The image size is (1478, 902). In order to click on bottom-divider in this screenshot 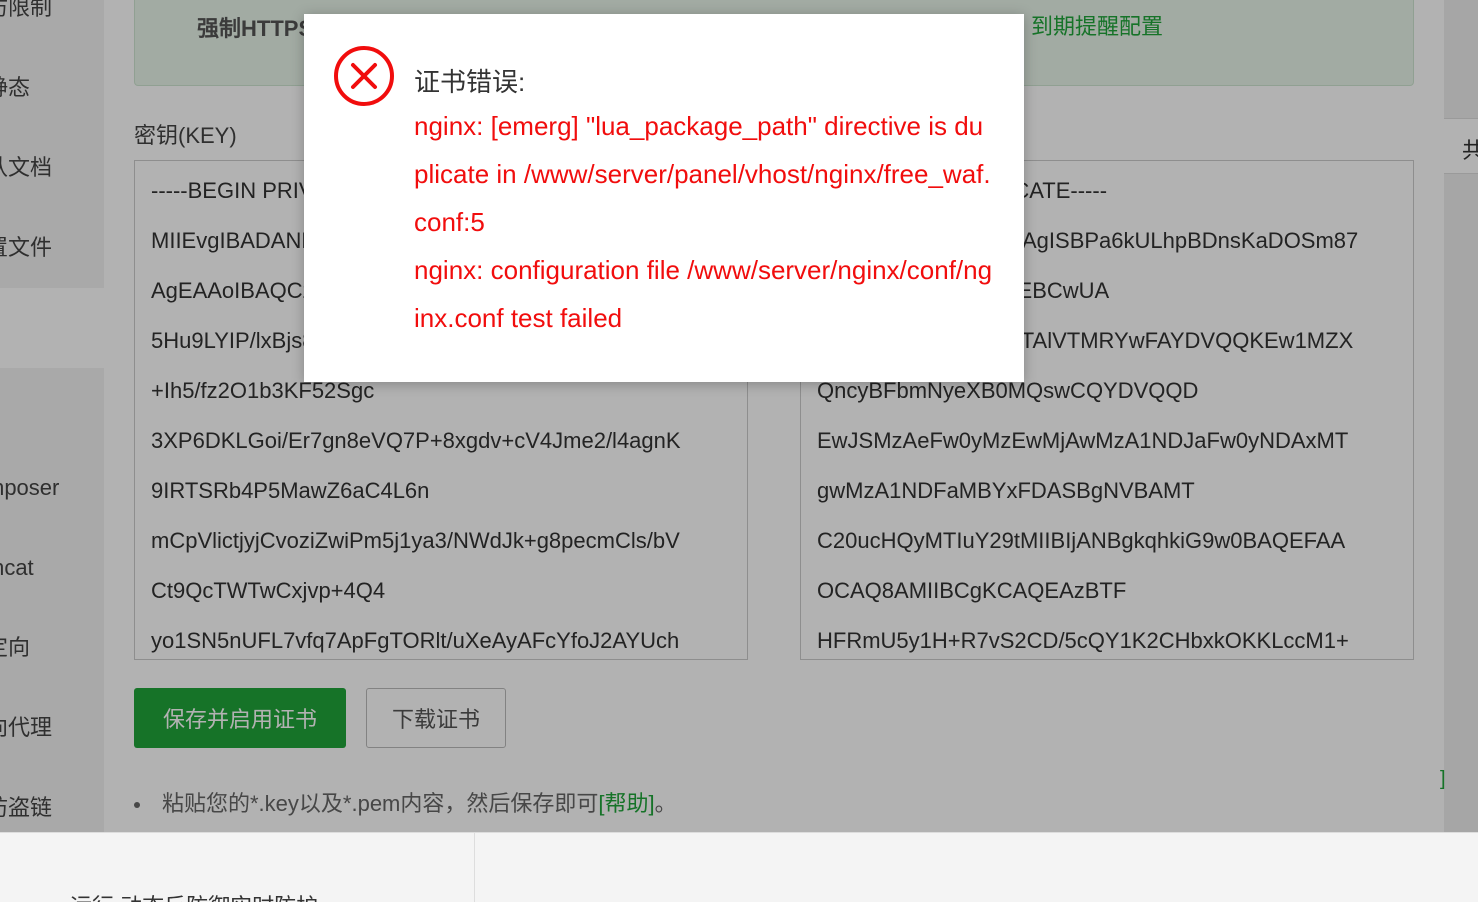, I will do `click(474, 867)`.